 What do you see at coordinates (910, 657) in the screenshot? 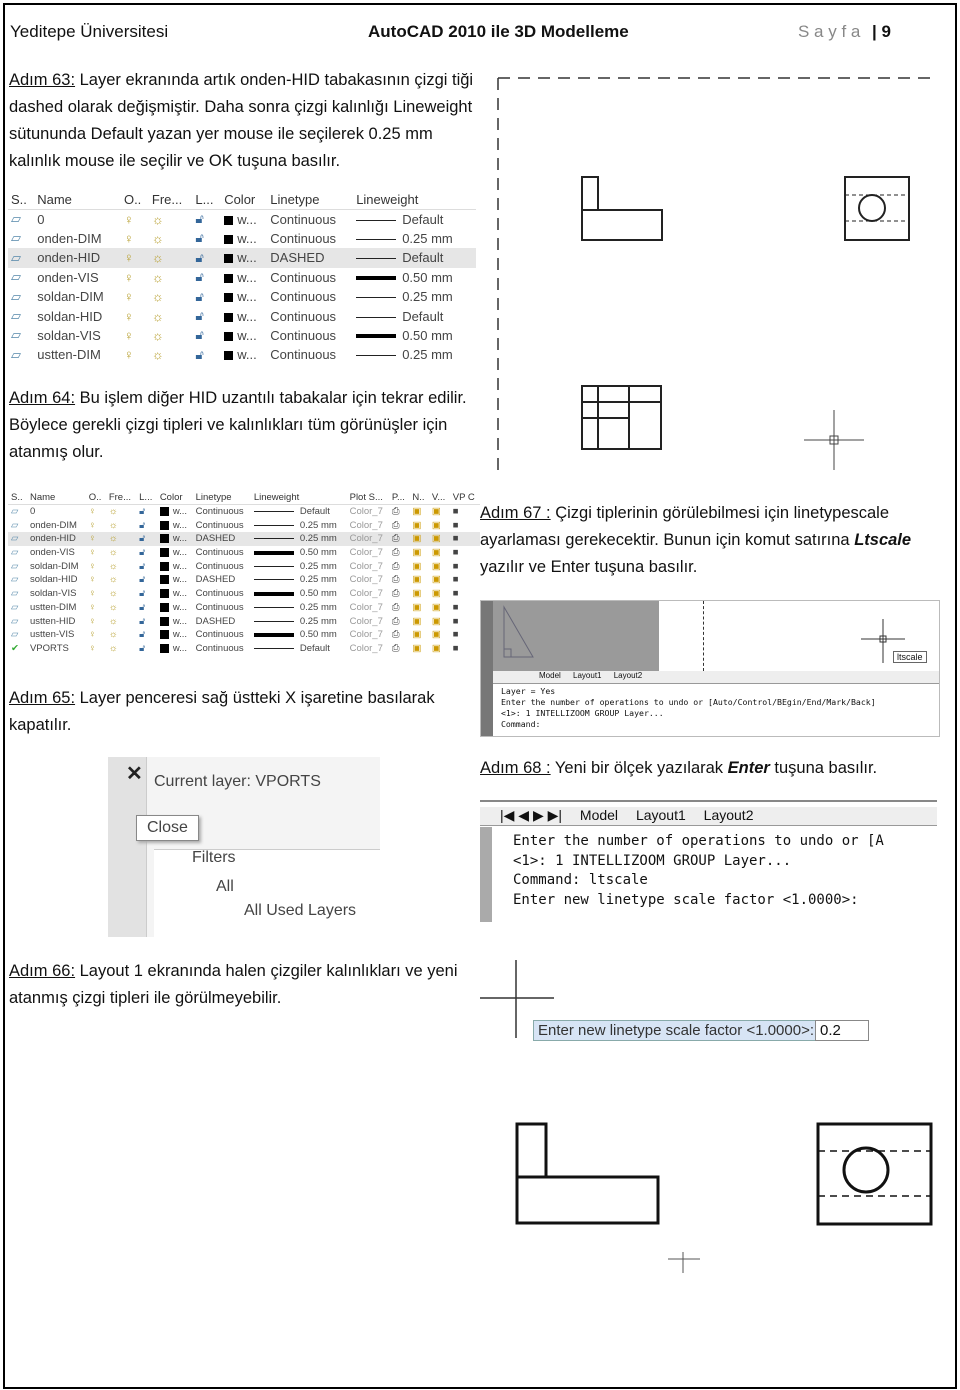
I see `dynamic-input: ltscale` at bounding box center [910, 657].